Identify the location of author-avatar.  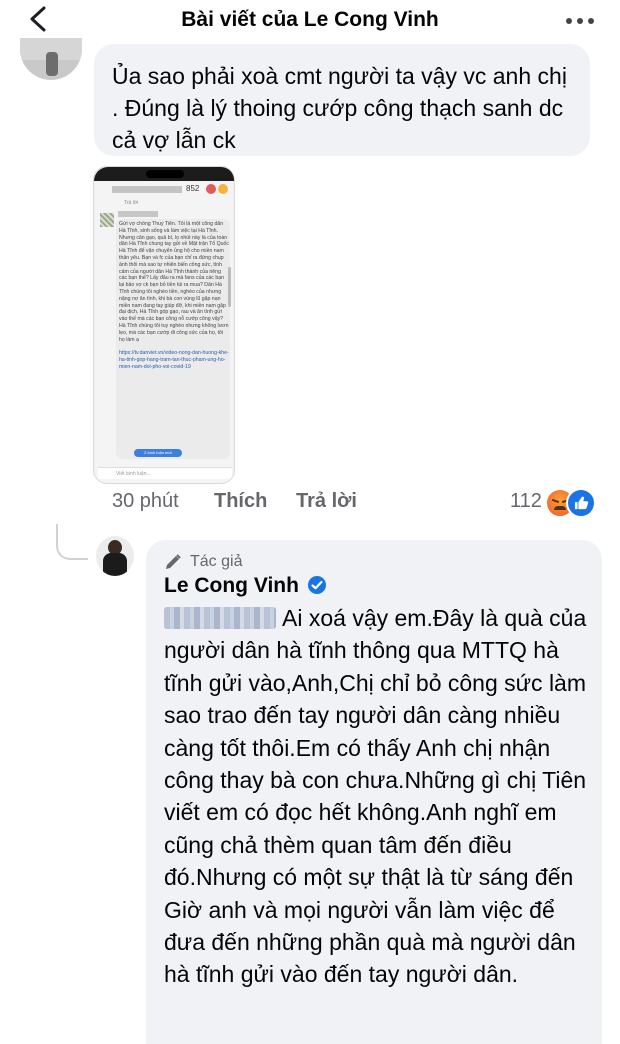
(115, 556).